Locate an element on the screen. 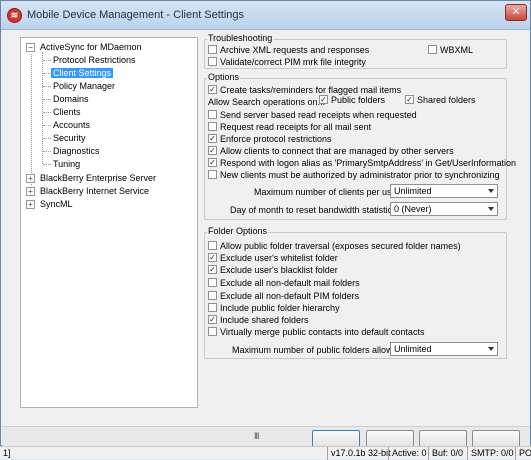 The width and height of the screenshot is (531, 460). tree-item-domains: Domains is located at coordinates (71, 99).